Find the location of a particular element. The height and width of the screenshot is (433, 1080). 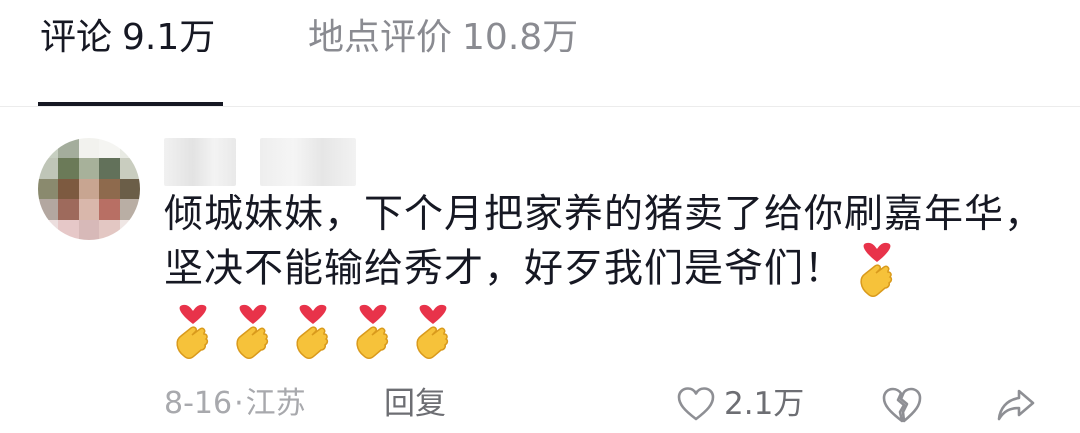

comment-date: 8-16 is located at coordinates (198, 403).